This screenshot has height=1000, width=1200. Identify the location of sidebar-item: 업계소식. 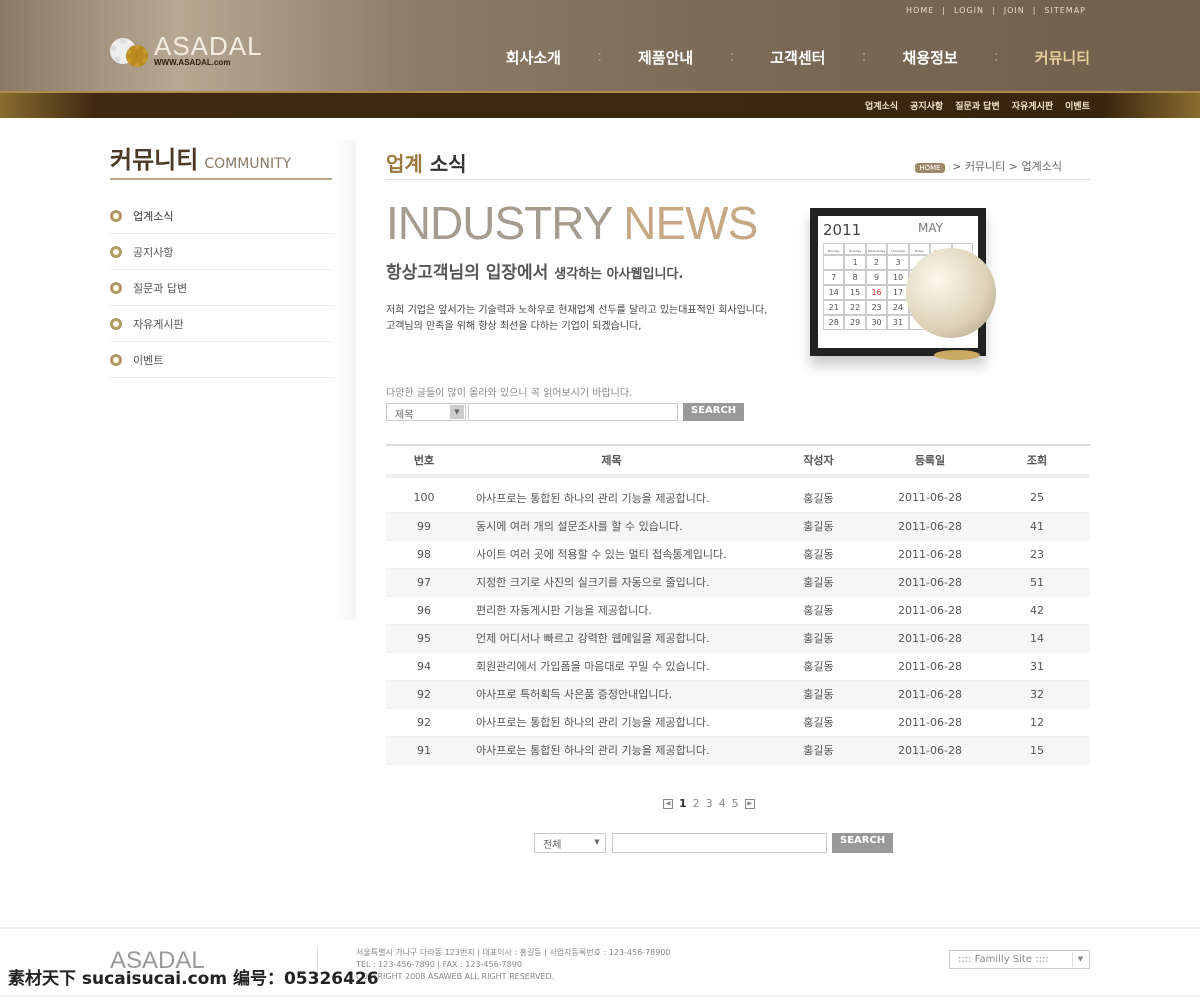
(221, 216).